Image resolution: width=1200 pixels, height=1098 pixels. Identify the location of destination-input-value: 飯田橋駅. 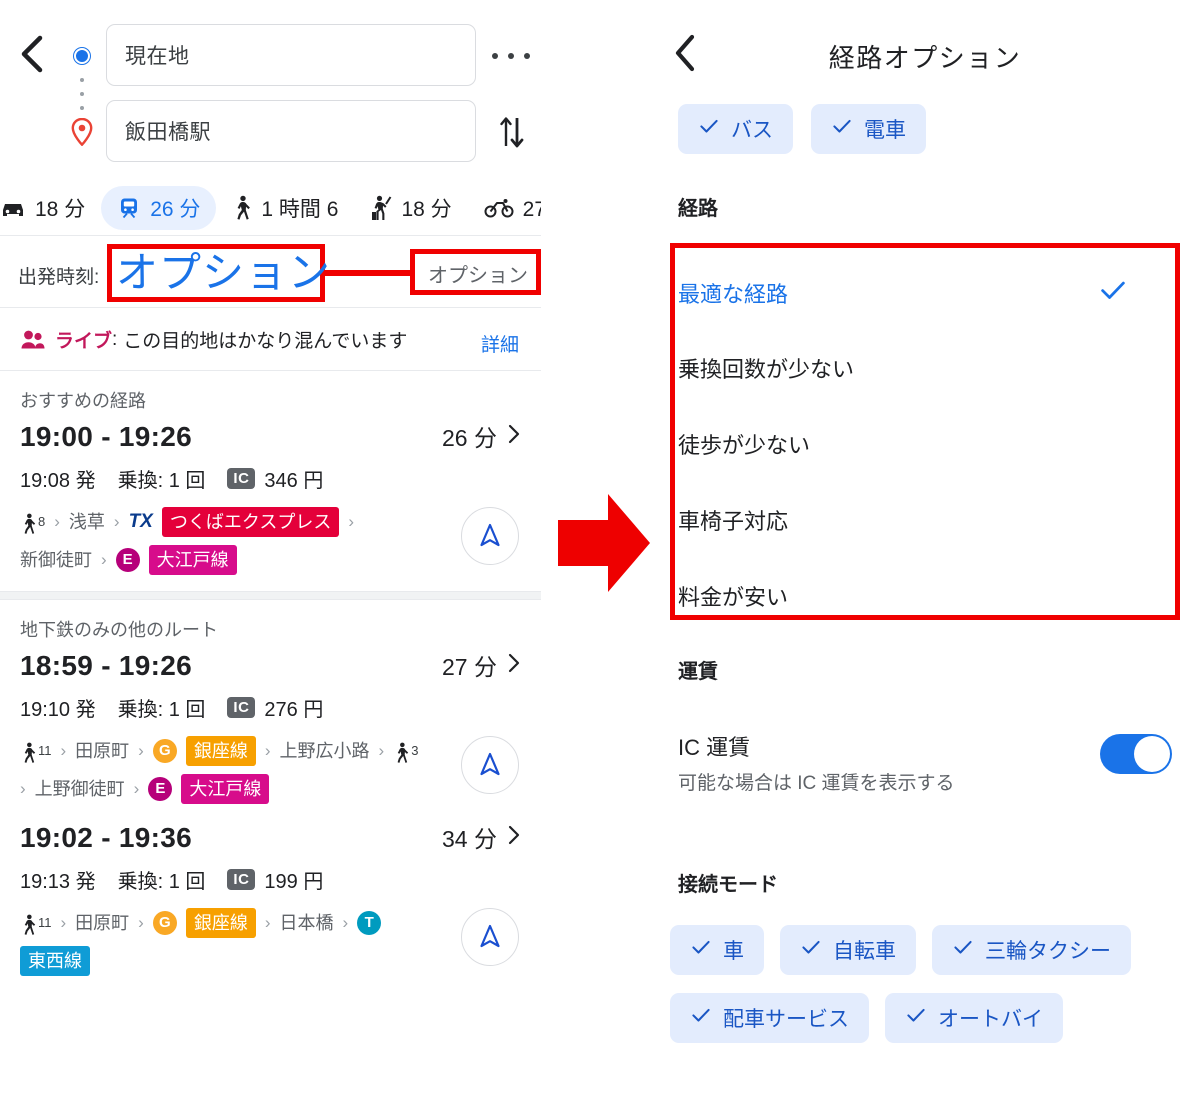
(168, 132).